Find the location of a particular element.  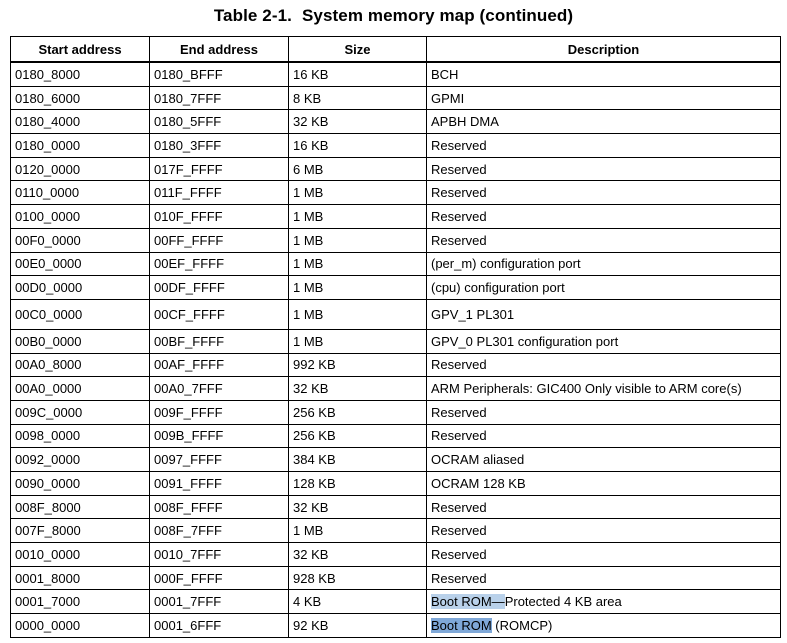

table-row: 0180_0000 0180_3FFF 16 KB Reserved is located at coordinates (395, 145).